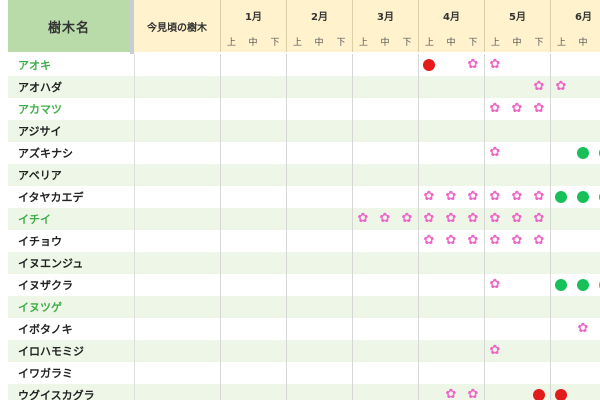 The width and height of the screenshot is (600, 400). I want to click on month-header-3: 3月, so click(385, 15).